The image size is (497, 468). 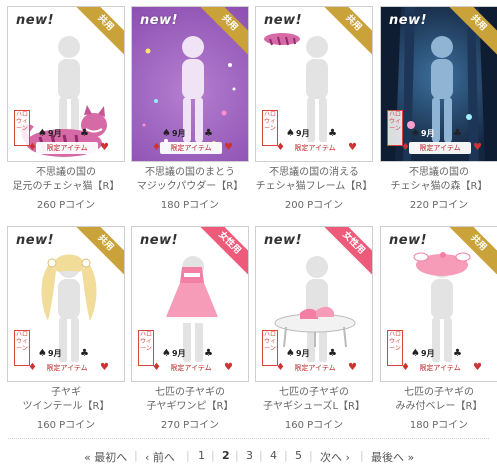 What do you see at coordinates (201, 455) in the screenshot?
I see `page-link-1: 1` at bounding box center [201, 455].